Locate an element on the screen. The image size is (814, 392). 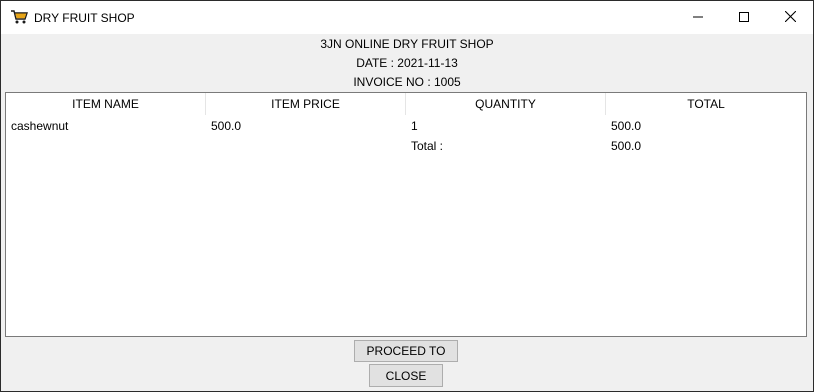
column-header-item-name: ITEM NAME is located at coordinates (106, 104).